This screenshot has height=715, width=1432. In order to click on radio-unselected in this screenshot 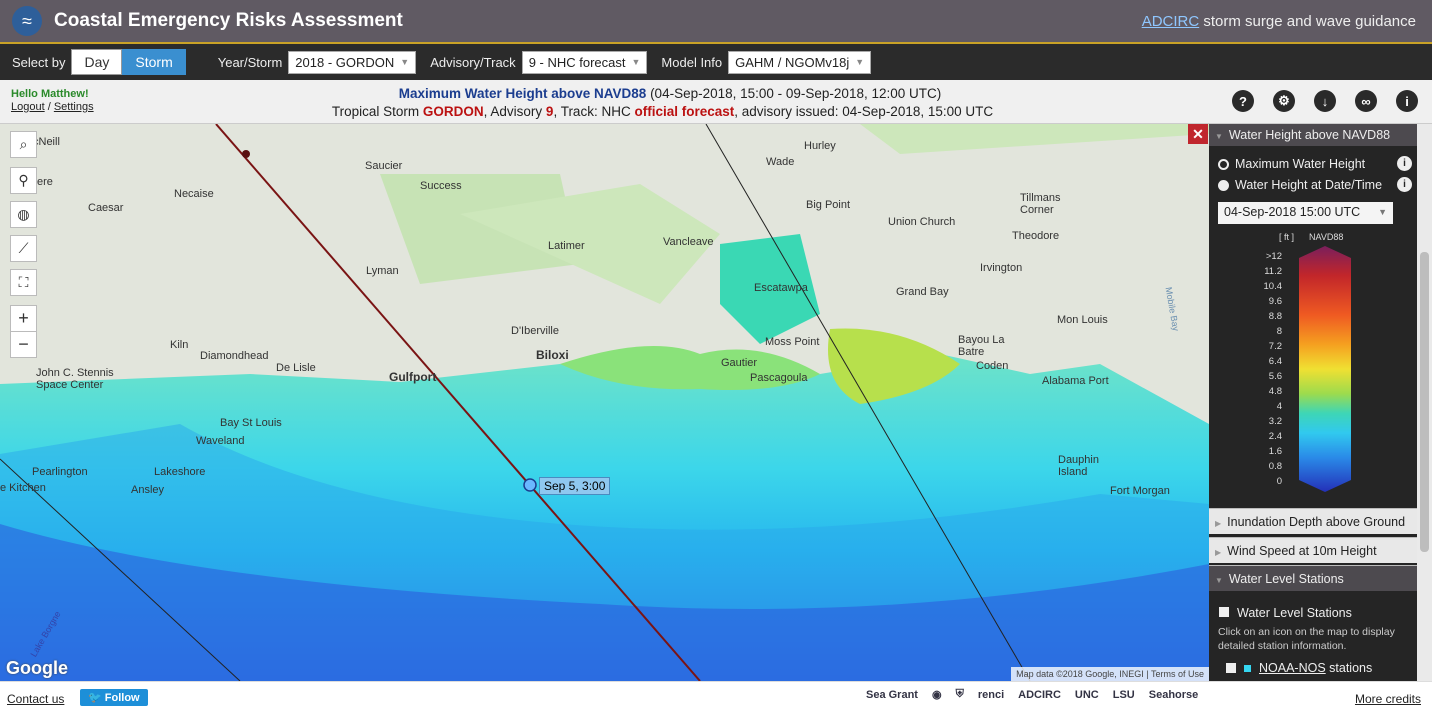, I will do `click(1223, 185)`.